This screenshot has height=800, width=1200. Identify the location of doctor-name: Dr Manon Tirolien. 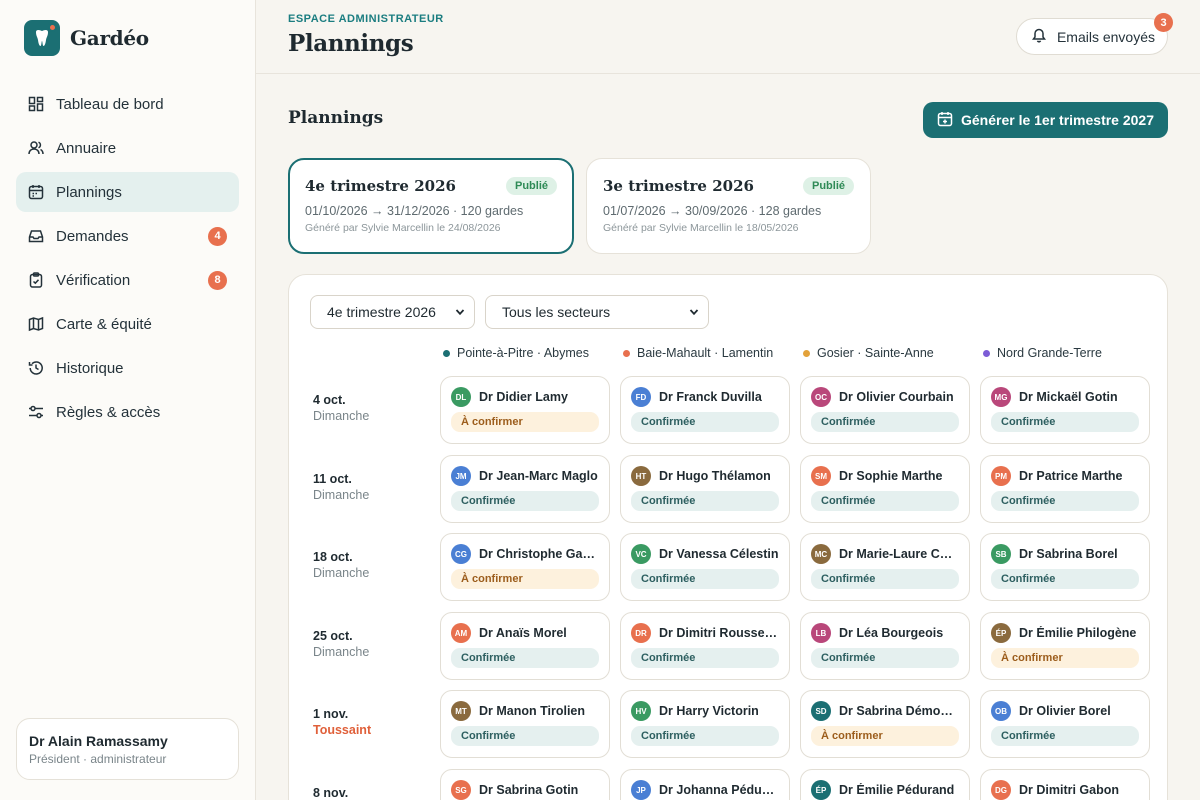
(532, 711).